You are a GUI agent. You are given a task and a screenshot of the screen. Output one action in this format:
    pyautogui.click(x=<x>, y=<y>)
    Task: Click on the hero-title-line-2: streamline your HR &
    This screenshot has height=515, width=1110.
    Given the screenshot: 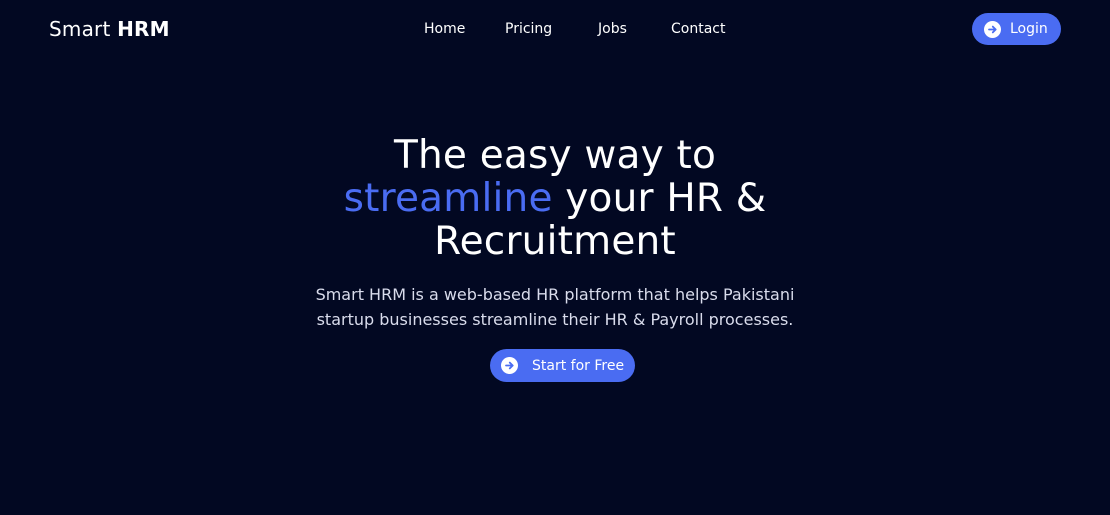 What is the action you would take?
    pyautogui.click(x=555, y=198)
    